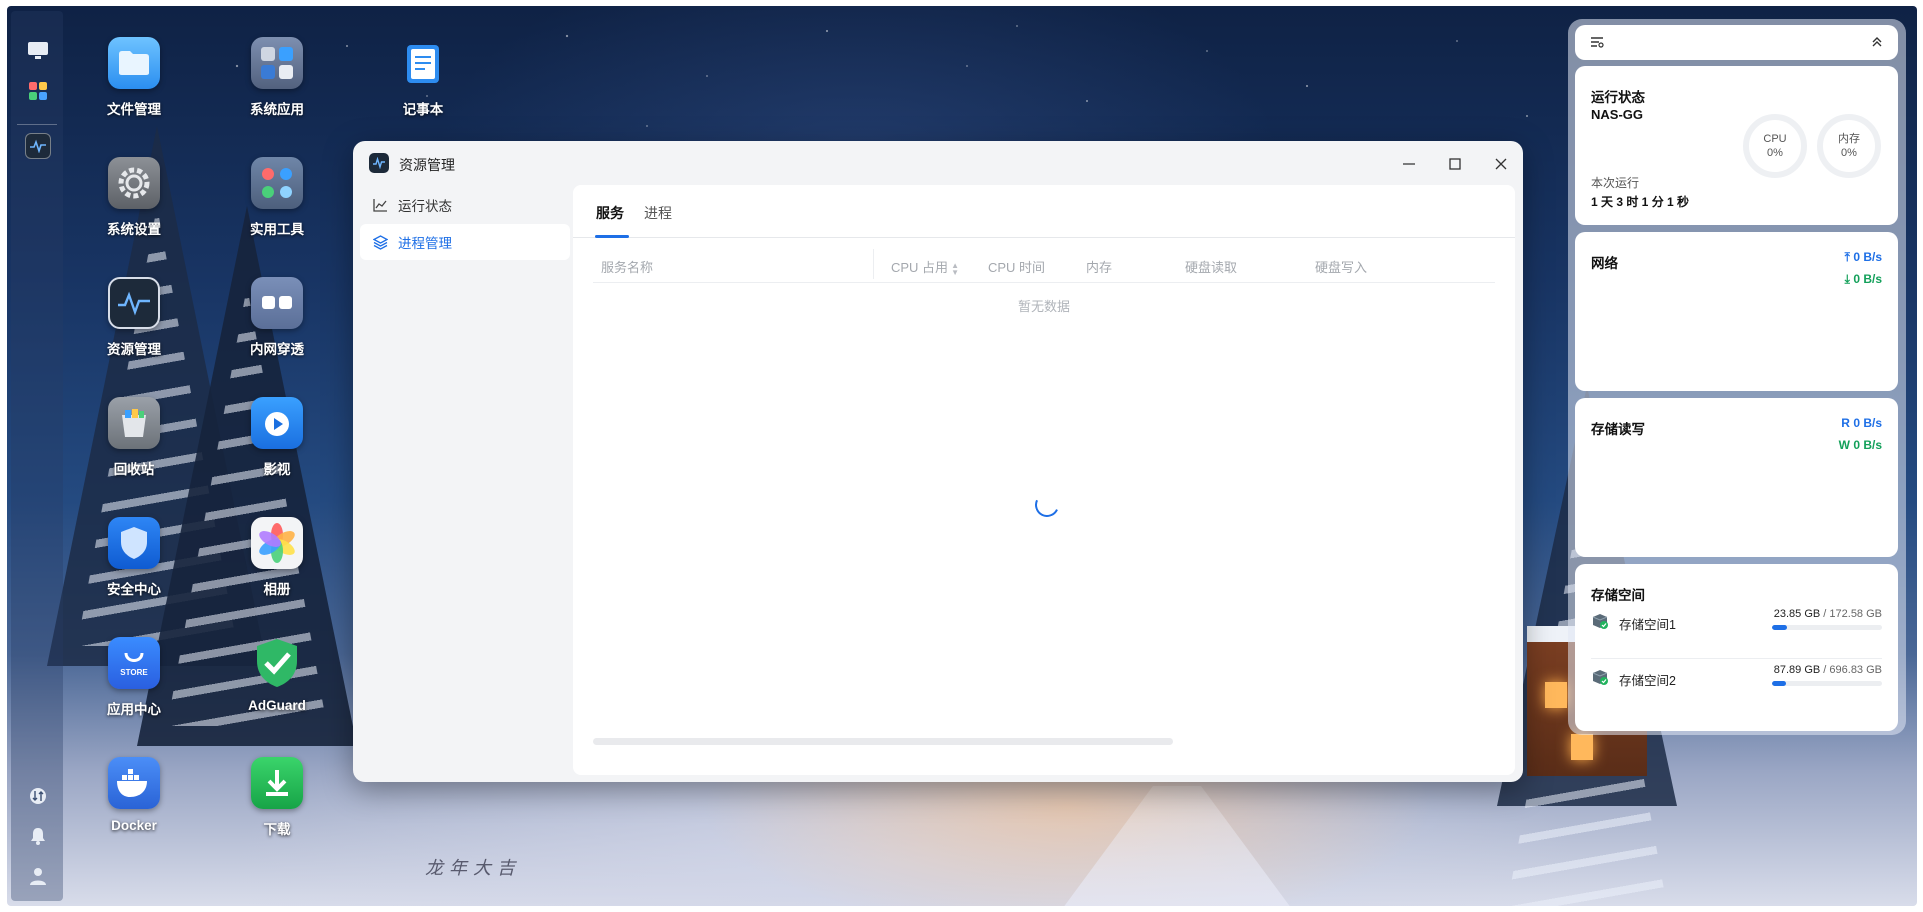  I want to click on resource-monitor-icon, so click(134, 303).